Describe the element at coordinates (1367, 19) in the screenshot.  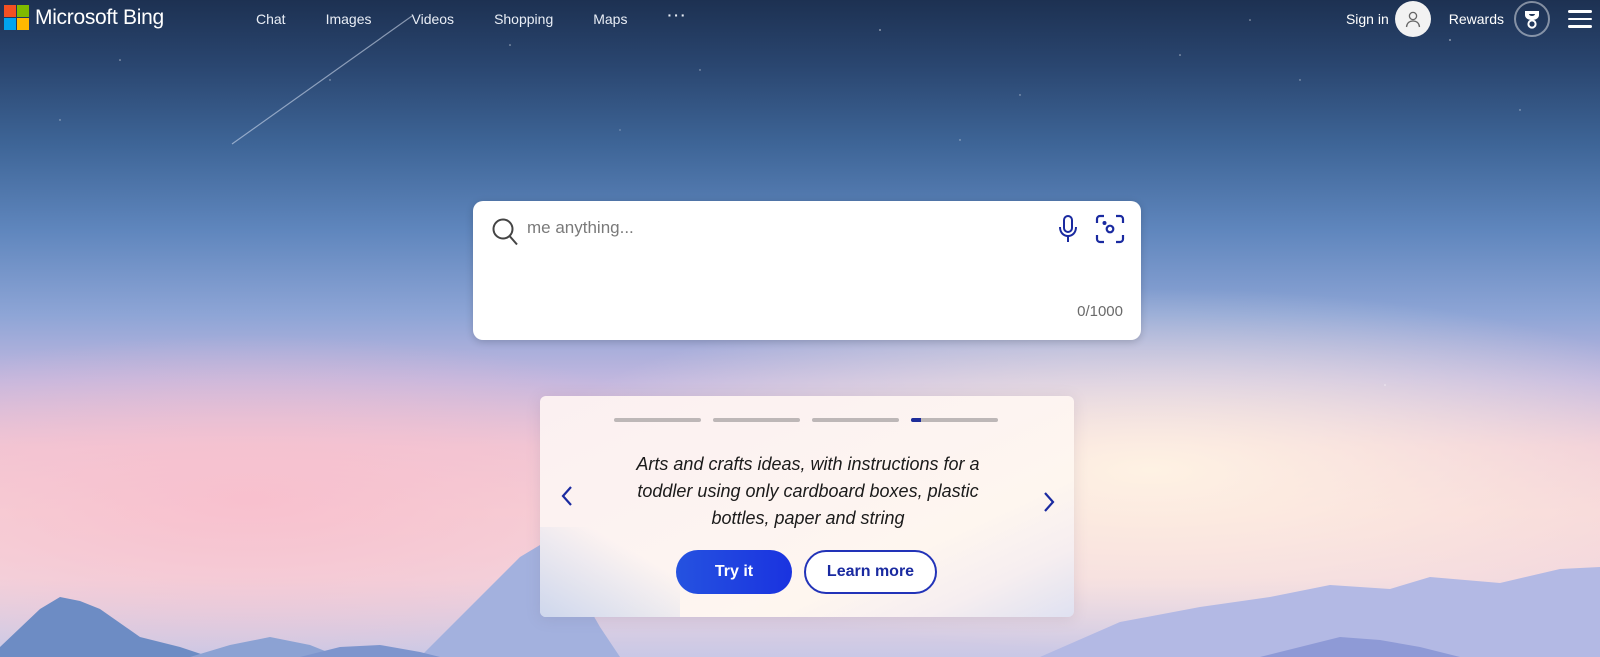
I see `sign-in-link: Sign in` at that location.